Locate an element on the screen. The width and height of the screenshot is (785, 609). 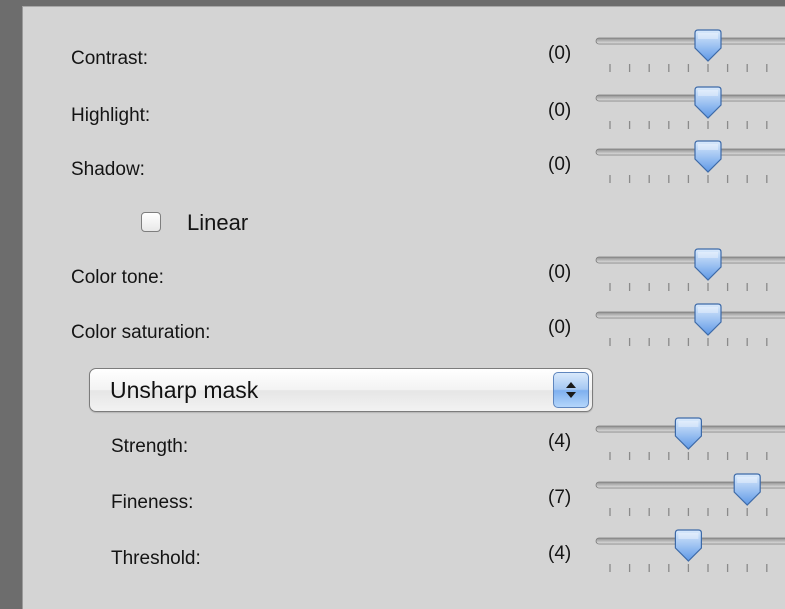
linear-label: Linear is located at coordinates (218, 222).